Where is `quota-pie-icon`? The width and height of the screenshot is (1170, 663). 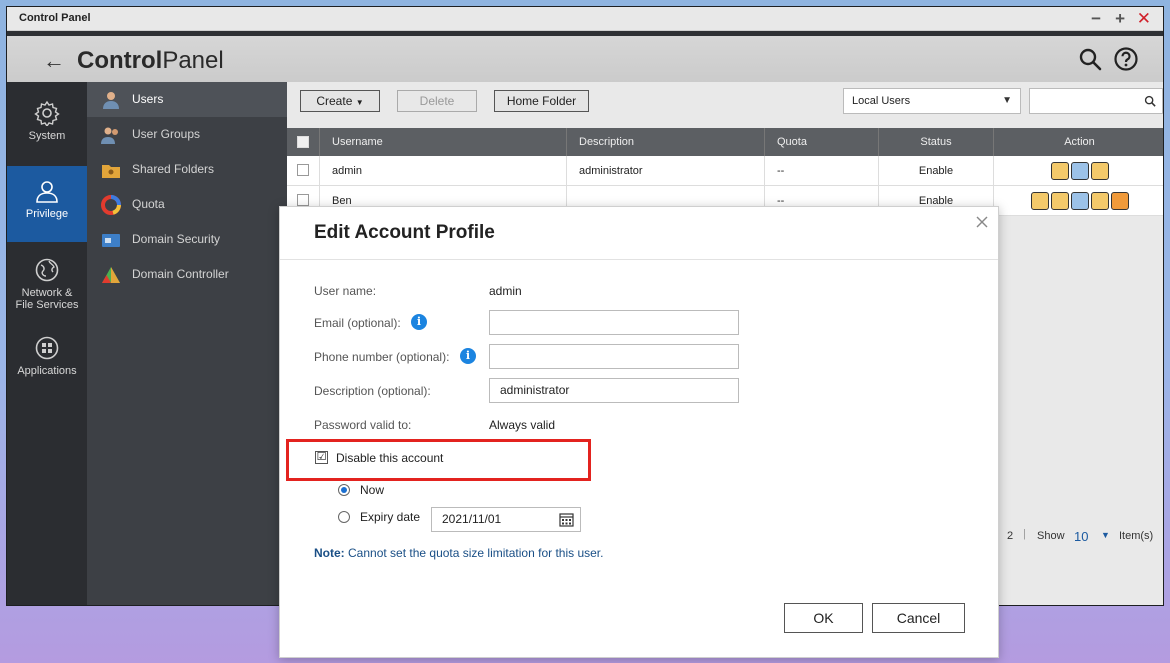
quota-pie-icon is located at coordinates (111, 205).